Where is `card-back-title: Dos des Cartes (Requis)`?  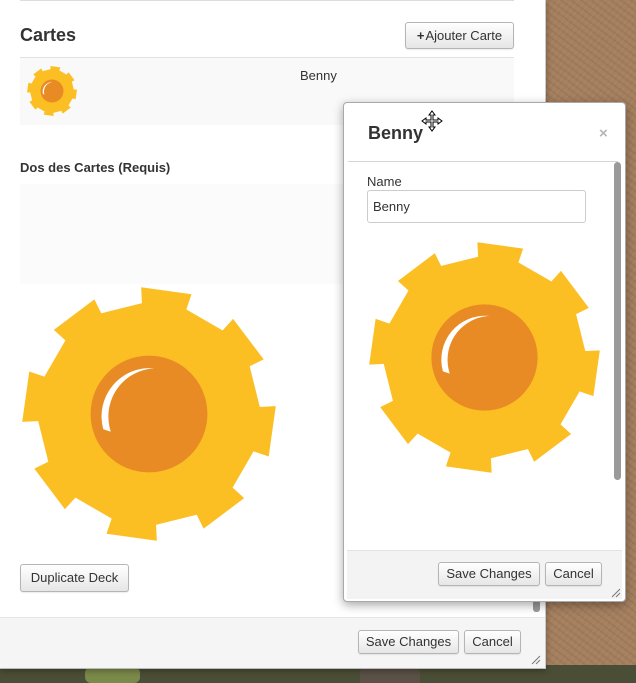 card-back-title: Dos des Cartes (Requis) is located at coordinates (95, 167).